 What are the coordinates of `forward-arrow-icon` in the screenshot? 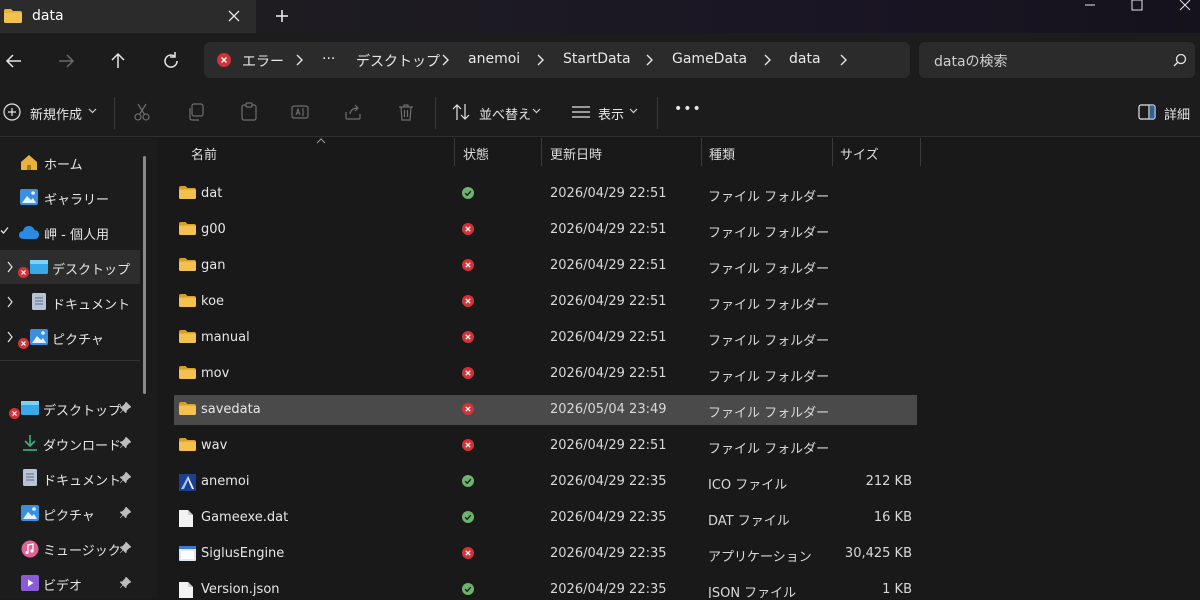 It's located at (66, 61).